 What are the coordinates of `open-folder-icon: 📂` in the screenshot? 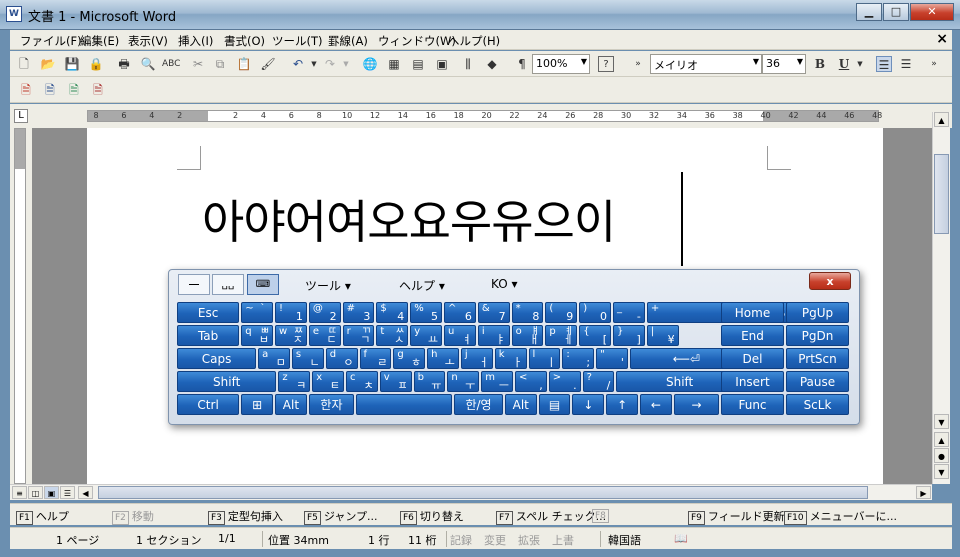 It's located at (48, 64).